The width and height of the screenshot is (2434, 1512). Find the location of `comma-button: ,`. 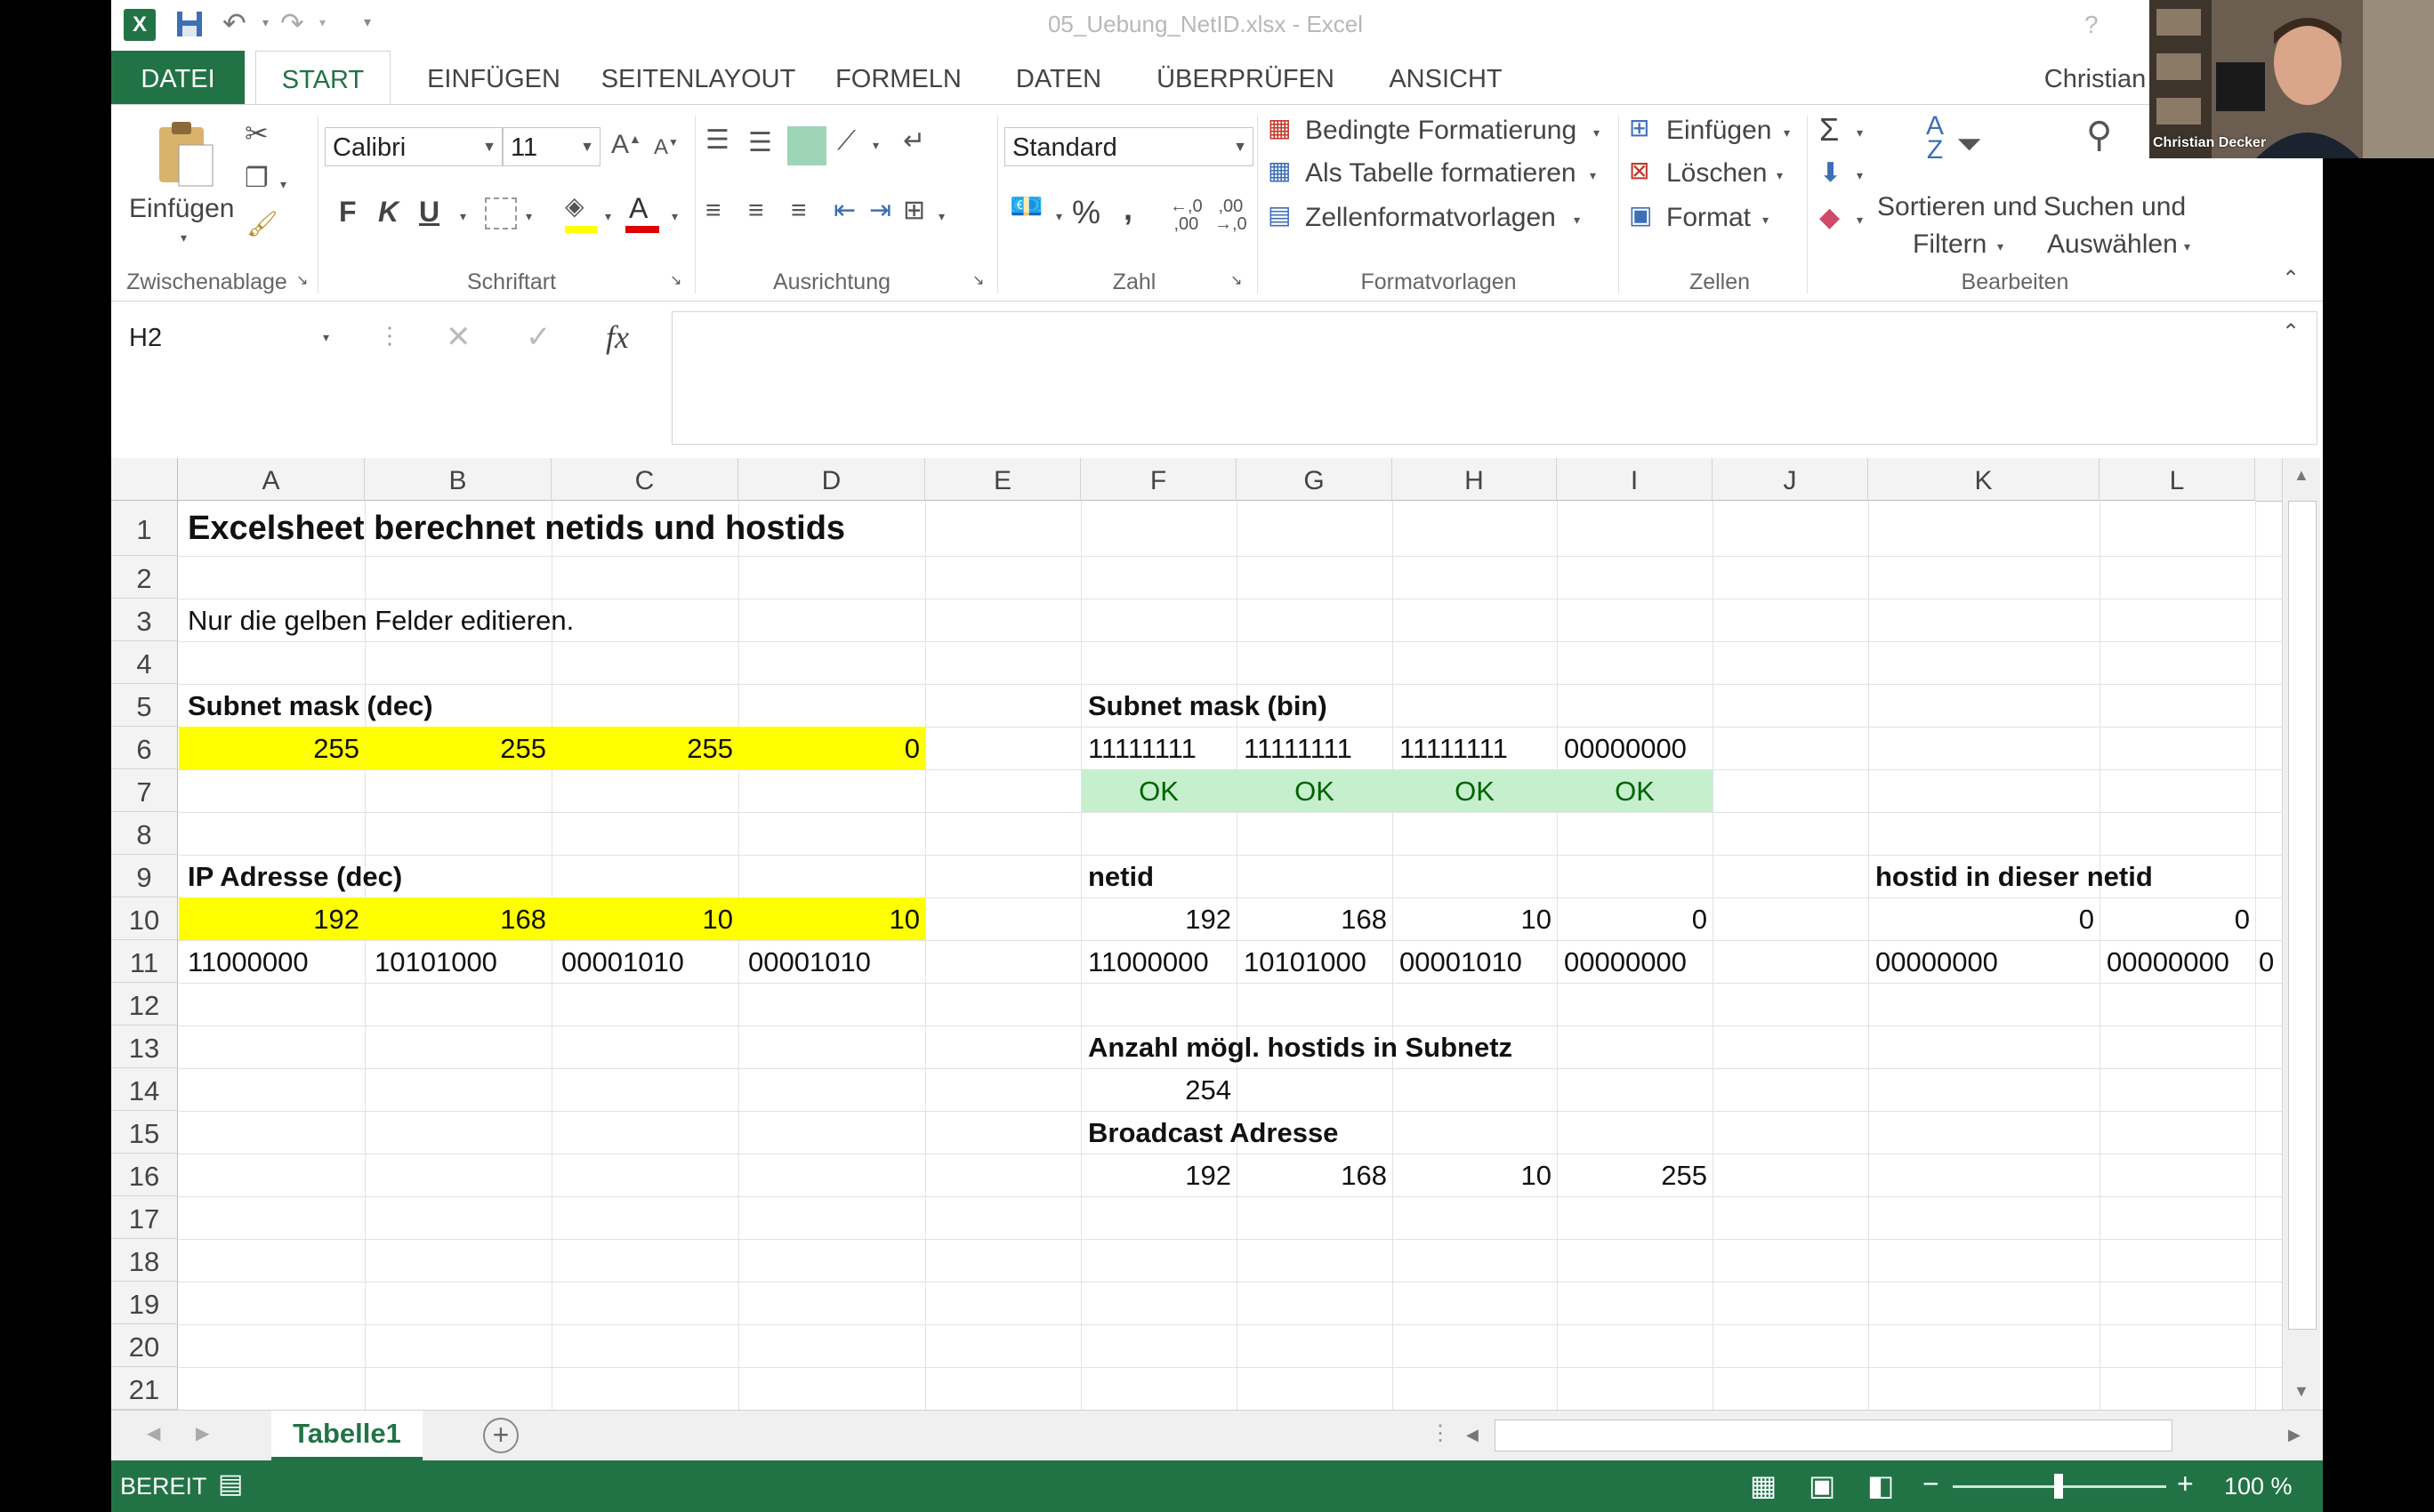

comma-button: , is located at coordinates (1128, 209).